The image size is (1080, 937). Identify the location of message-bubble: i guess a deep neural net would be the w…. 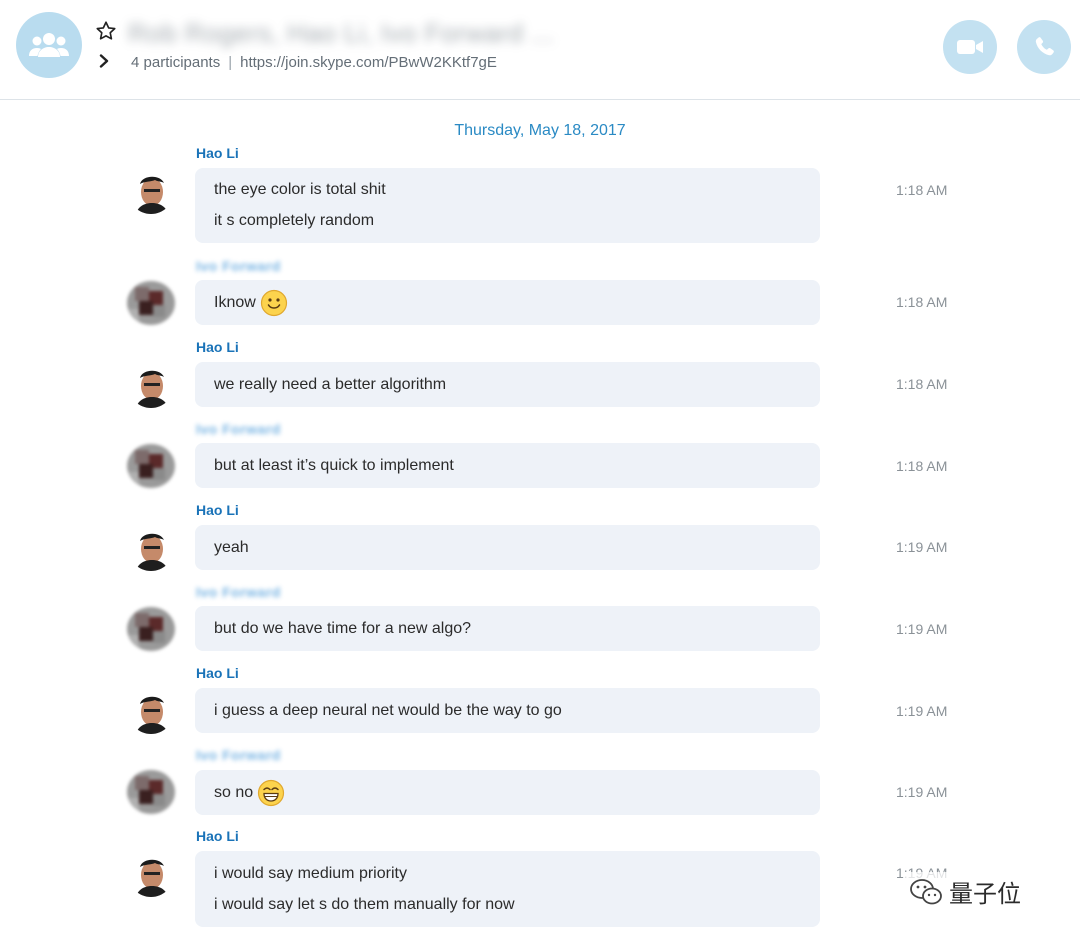
(507, 710).